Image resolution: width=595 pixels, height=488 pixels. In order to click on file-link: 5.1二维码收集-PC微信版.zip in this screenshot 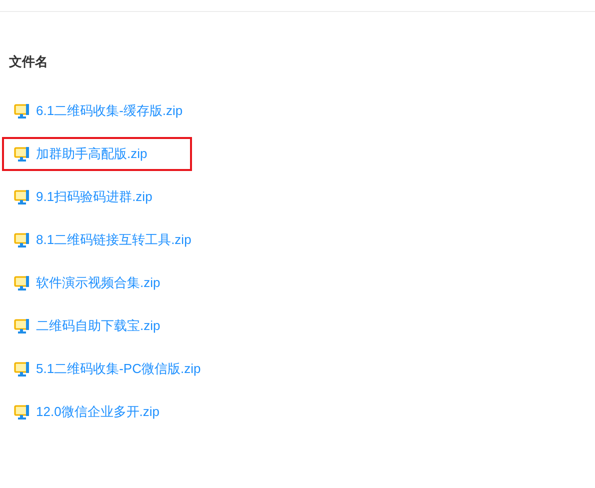, I will do `click(118, 369)`.